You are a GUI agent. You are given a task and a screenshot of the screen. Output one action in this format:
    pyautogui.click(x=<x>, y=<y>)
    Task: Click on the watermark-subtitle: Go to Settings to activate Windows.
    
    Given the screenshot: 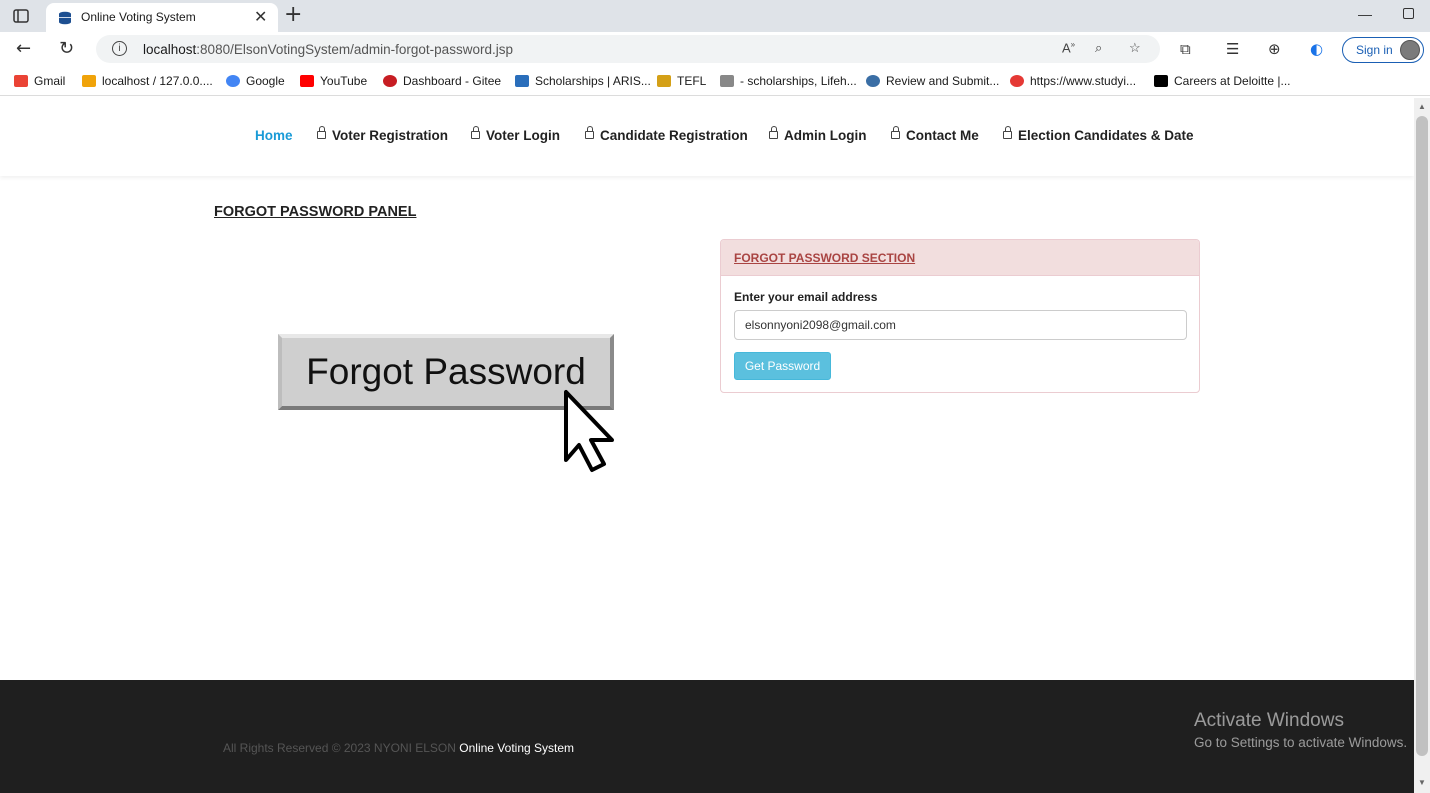 What is the action you would take?
    pyautogui.click(x=1301, y=742)
    